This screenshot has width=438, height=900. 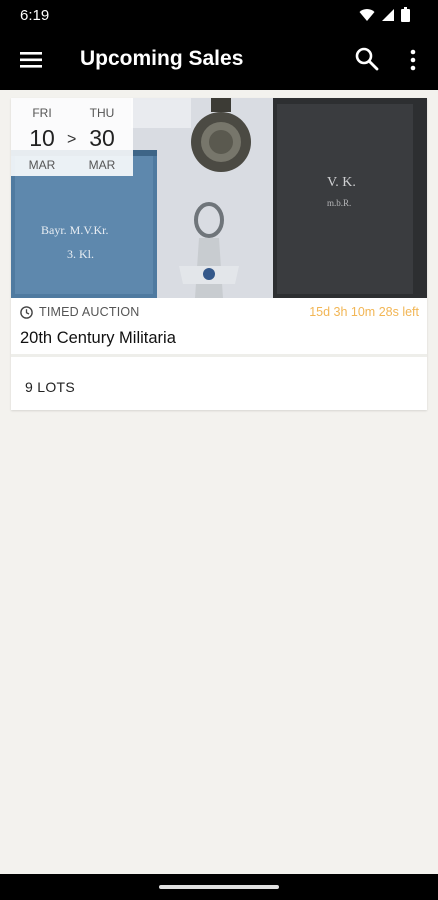 What do you see at coordinates (102, 165) in the screenshot?
I see `end-month: MAR` at bounding box center [102, 165].